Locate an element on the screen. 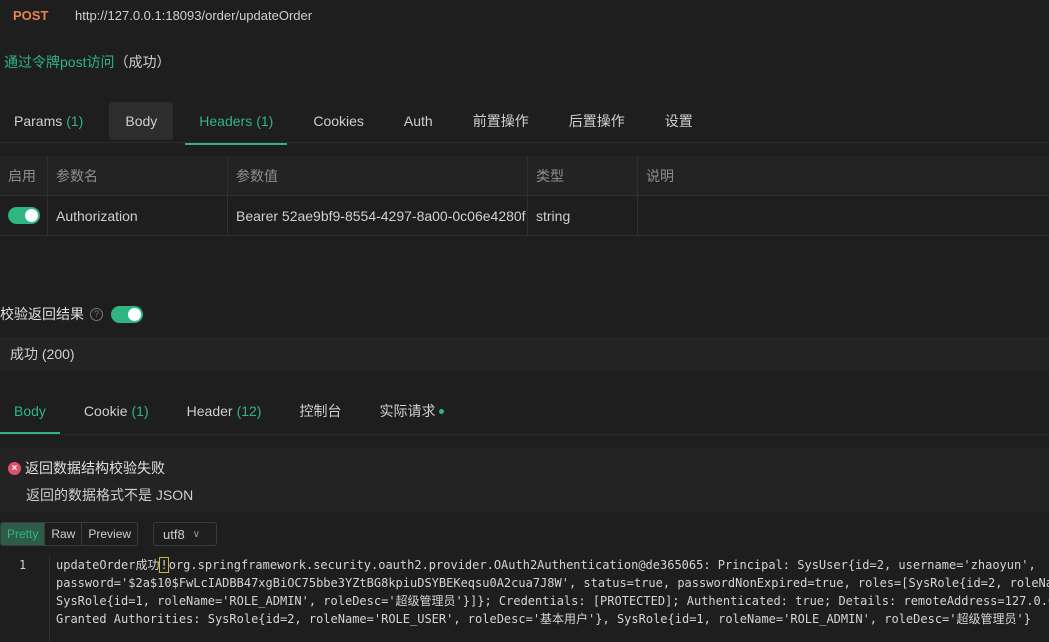 The width and height of the screenshot is (1049, 642). col-type: 类型 is located at coordinates (583, 175).